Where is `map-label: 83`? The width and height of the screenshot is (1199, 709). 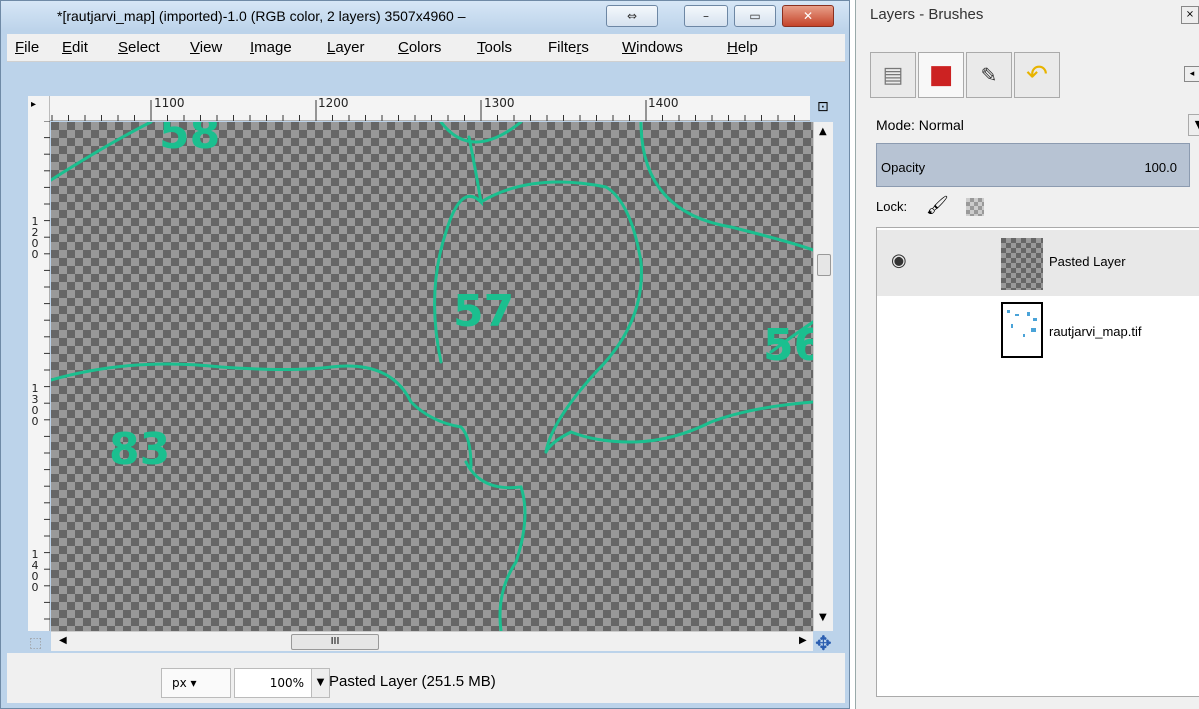
map-label: 83 is located at coordinates (140, 449).